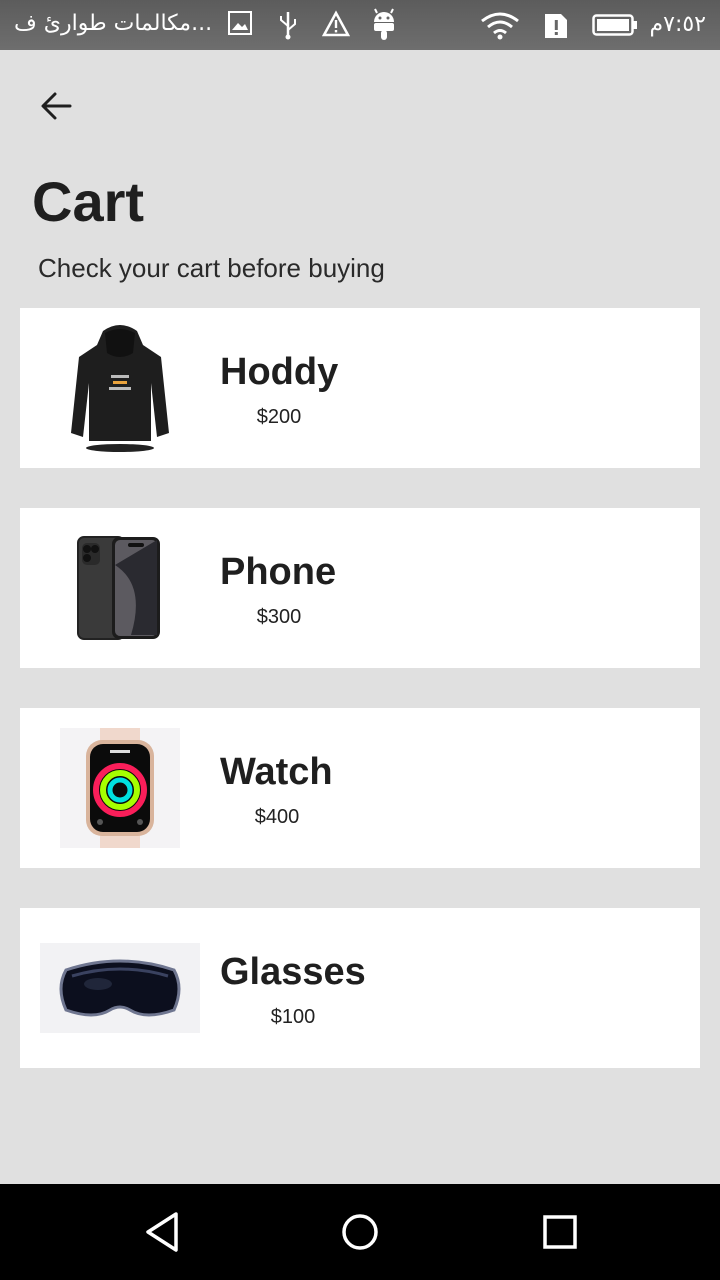 The width and height of the screenshot is (720, 1280). I want to click on cart-item-watch: Watch $400, so click(360, 788).